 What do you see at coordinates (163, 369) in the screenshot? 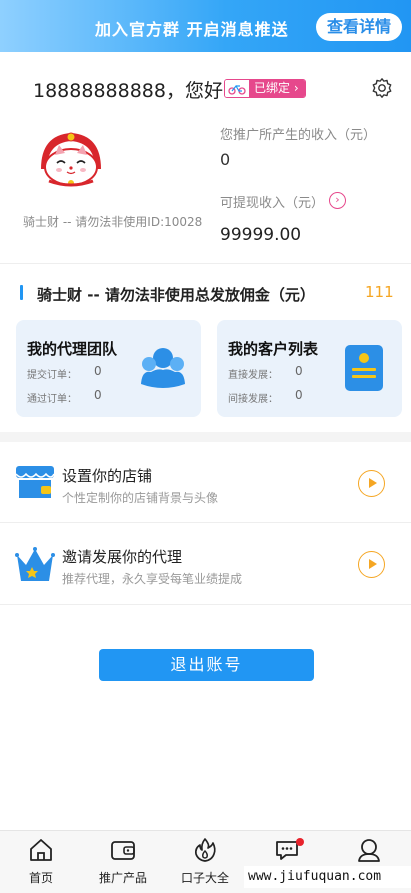
I see `team-group-icon` at bounding box center [163, 369].